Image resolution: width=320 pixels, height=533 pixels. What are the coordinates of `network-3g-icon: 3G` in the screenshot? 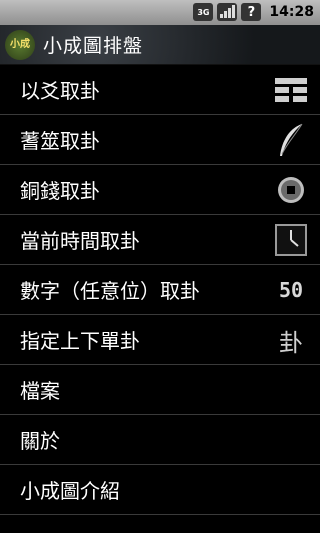 It's located at (203, 12).